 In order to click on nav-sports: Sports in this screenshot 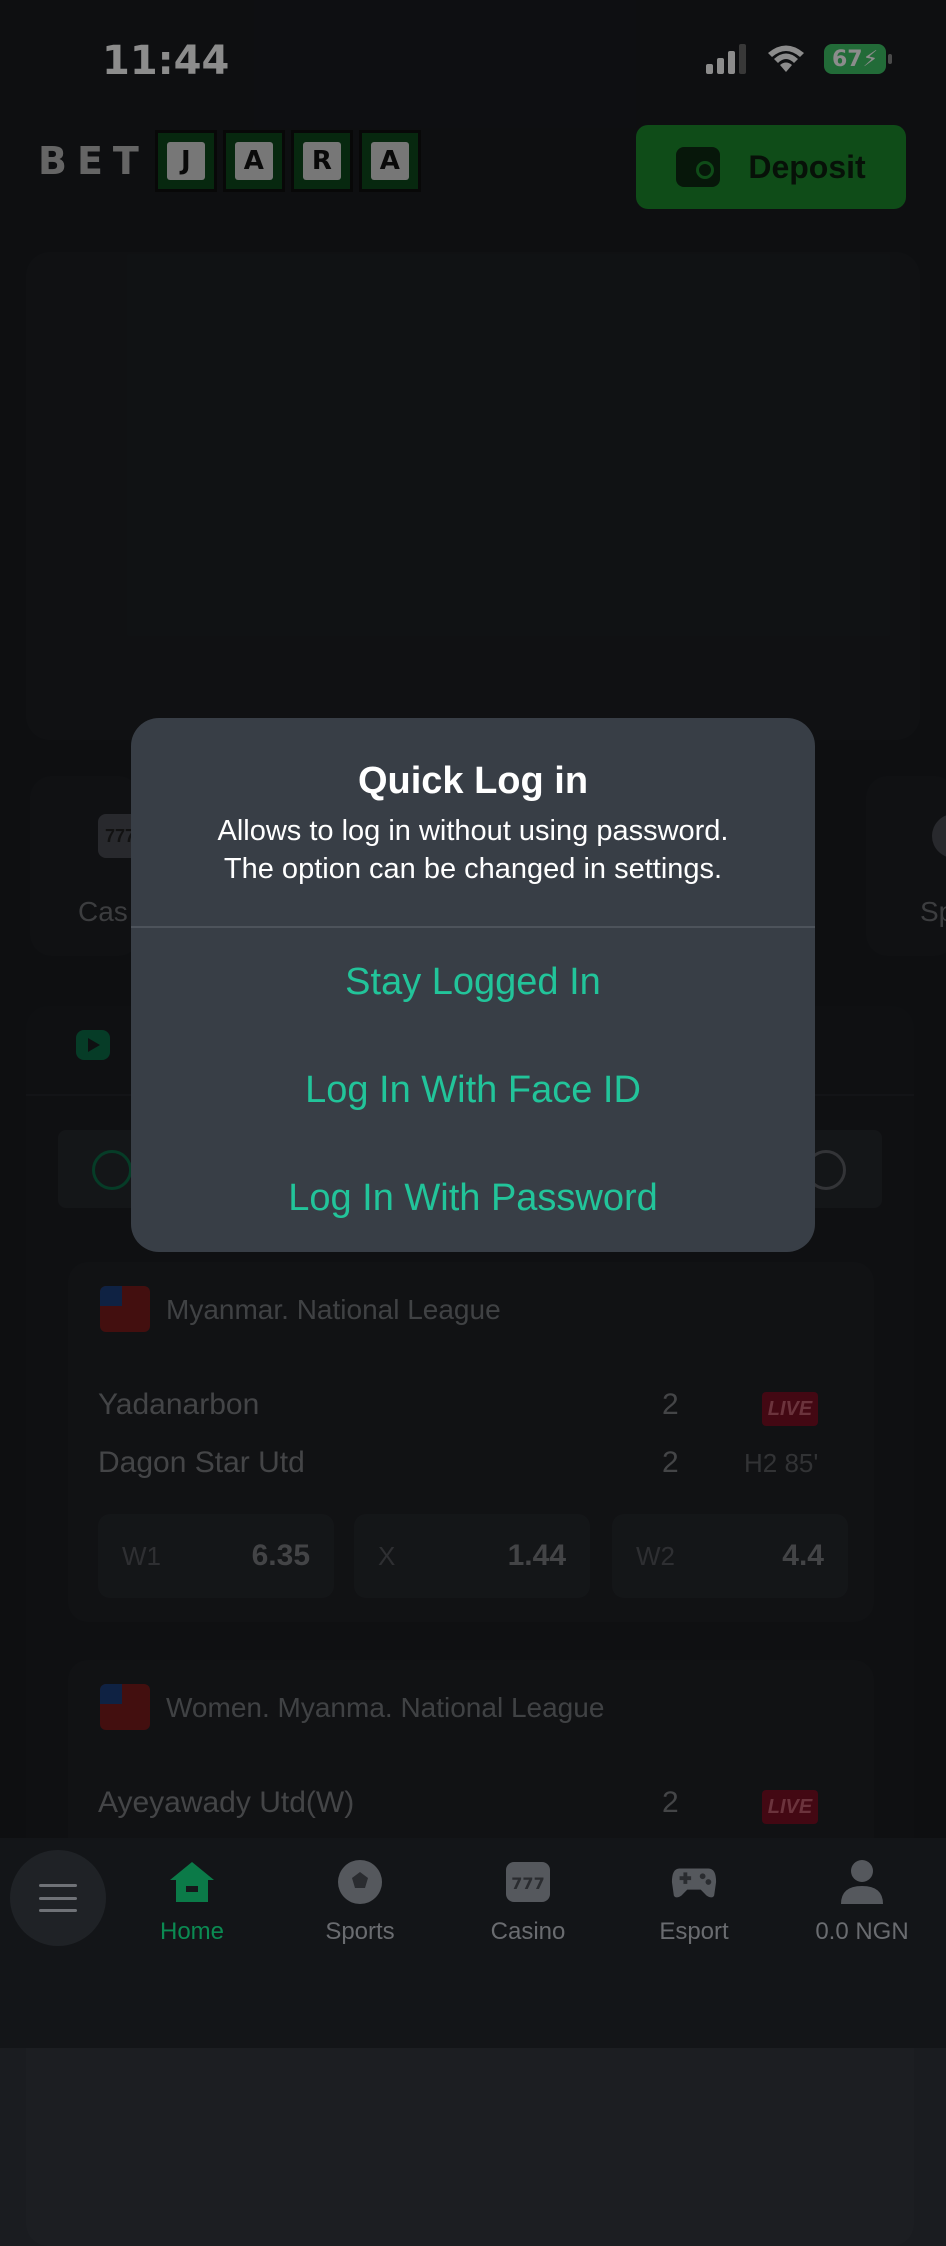, I will do `click(360, 1902)`.